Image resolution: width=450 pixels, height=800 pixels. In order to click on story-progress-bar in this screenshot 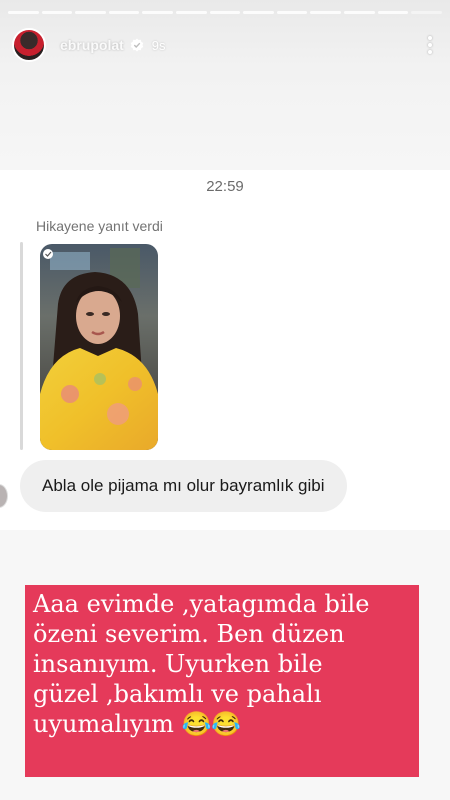, I will do `click(225, 12)`.